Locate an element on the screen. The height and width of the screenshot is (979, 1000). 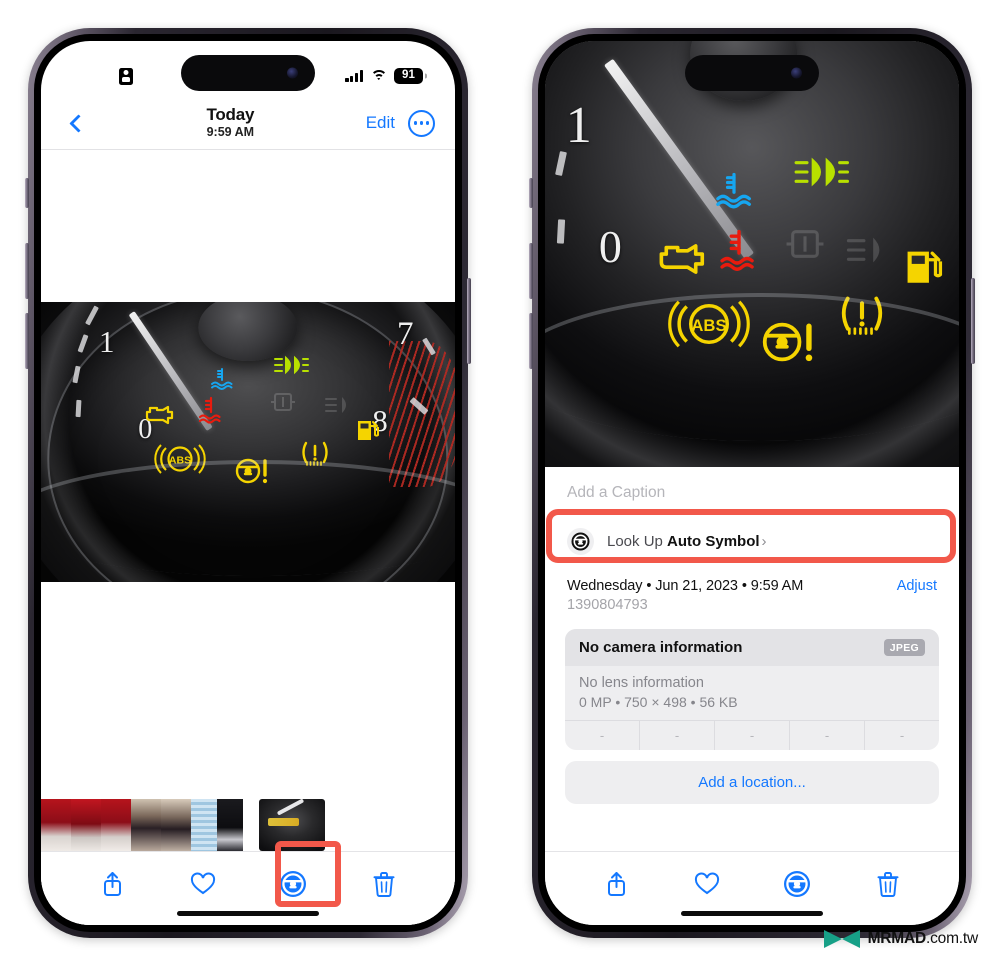
photo-filmstrip is located at coordinates (248, 825).